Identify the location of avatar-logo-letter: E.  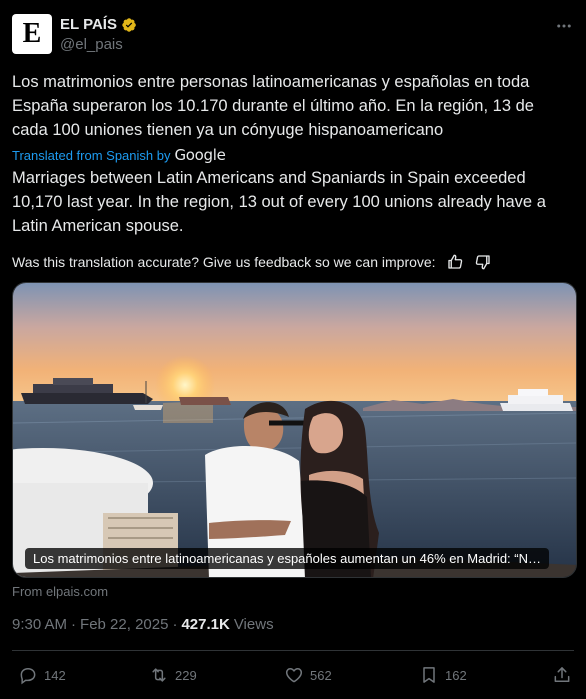
(32, 33).